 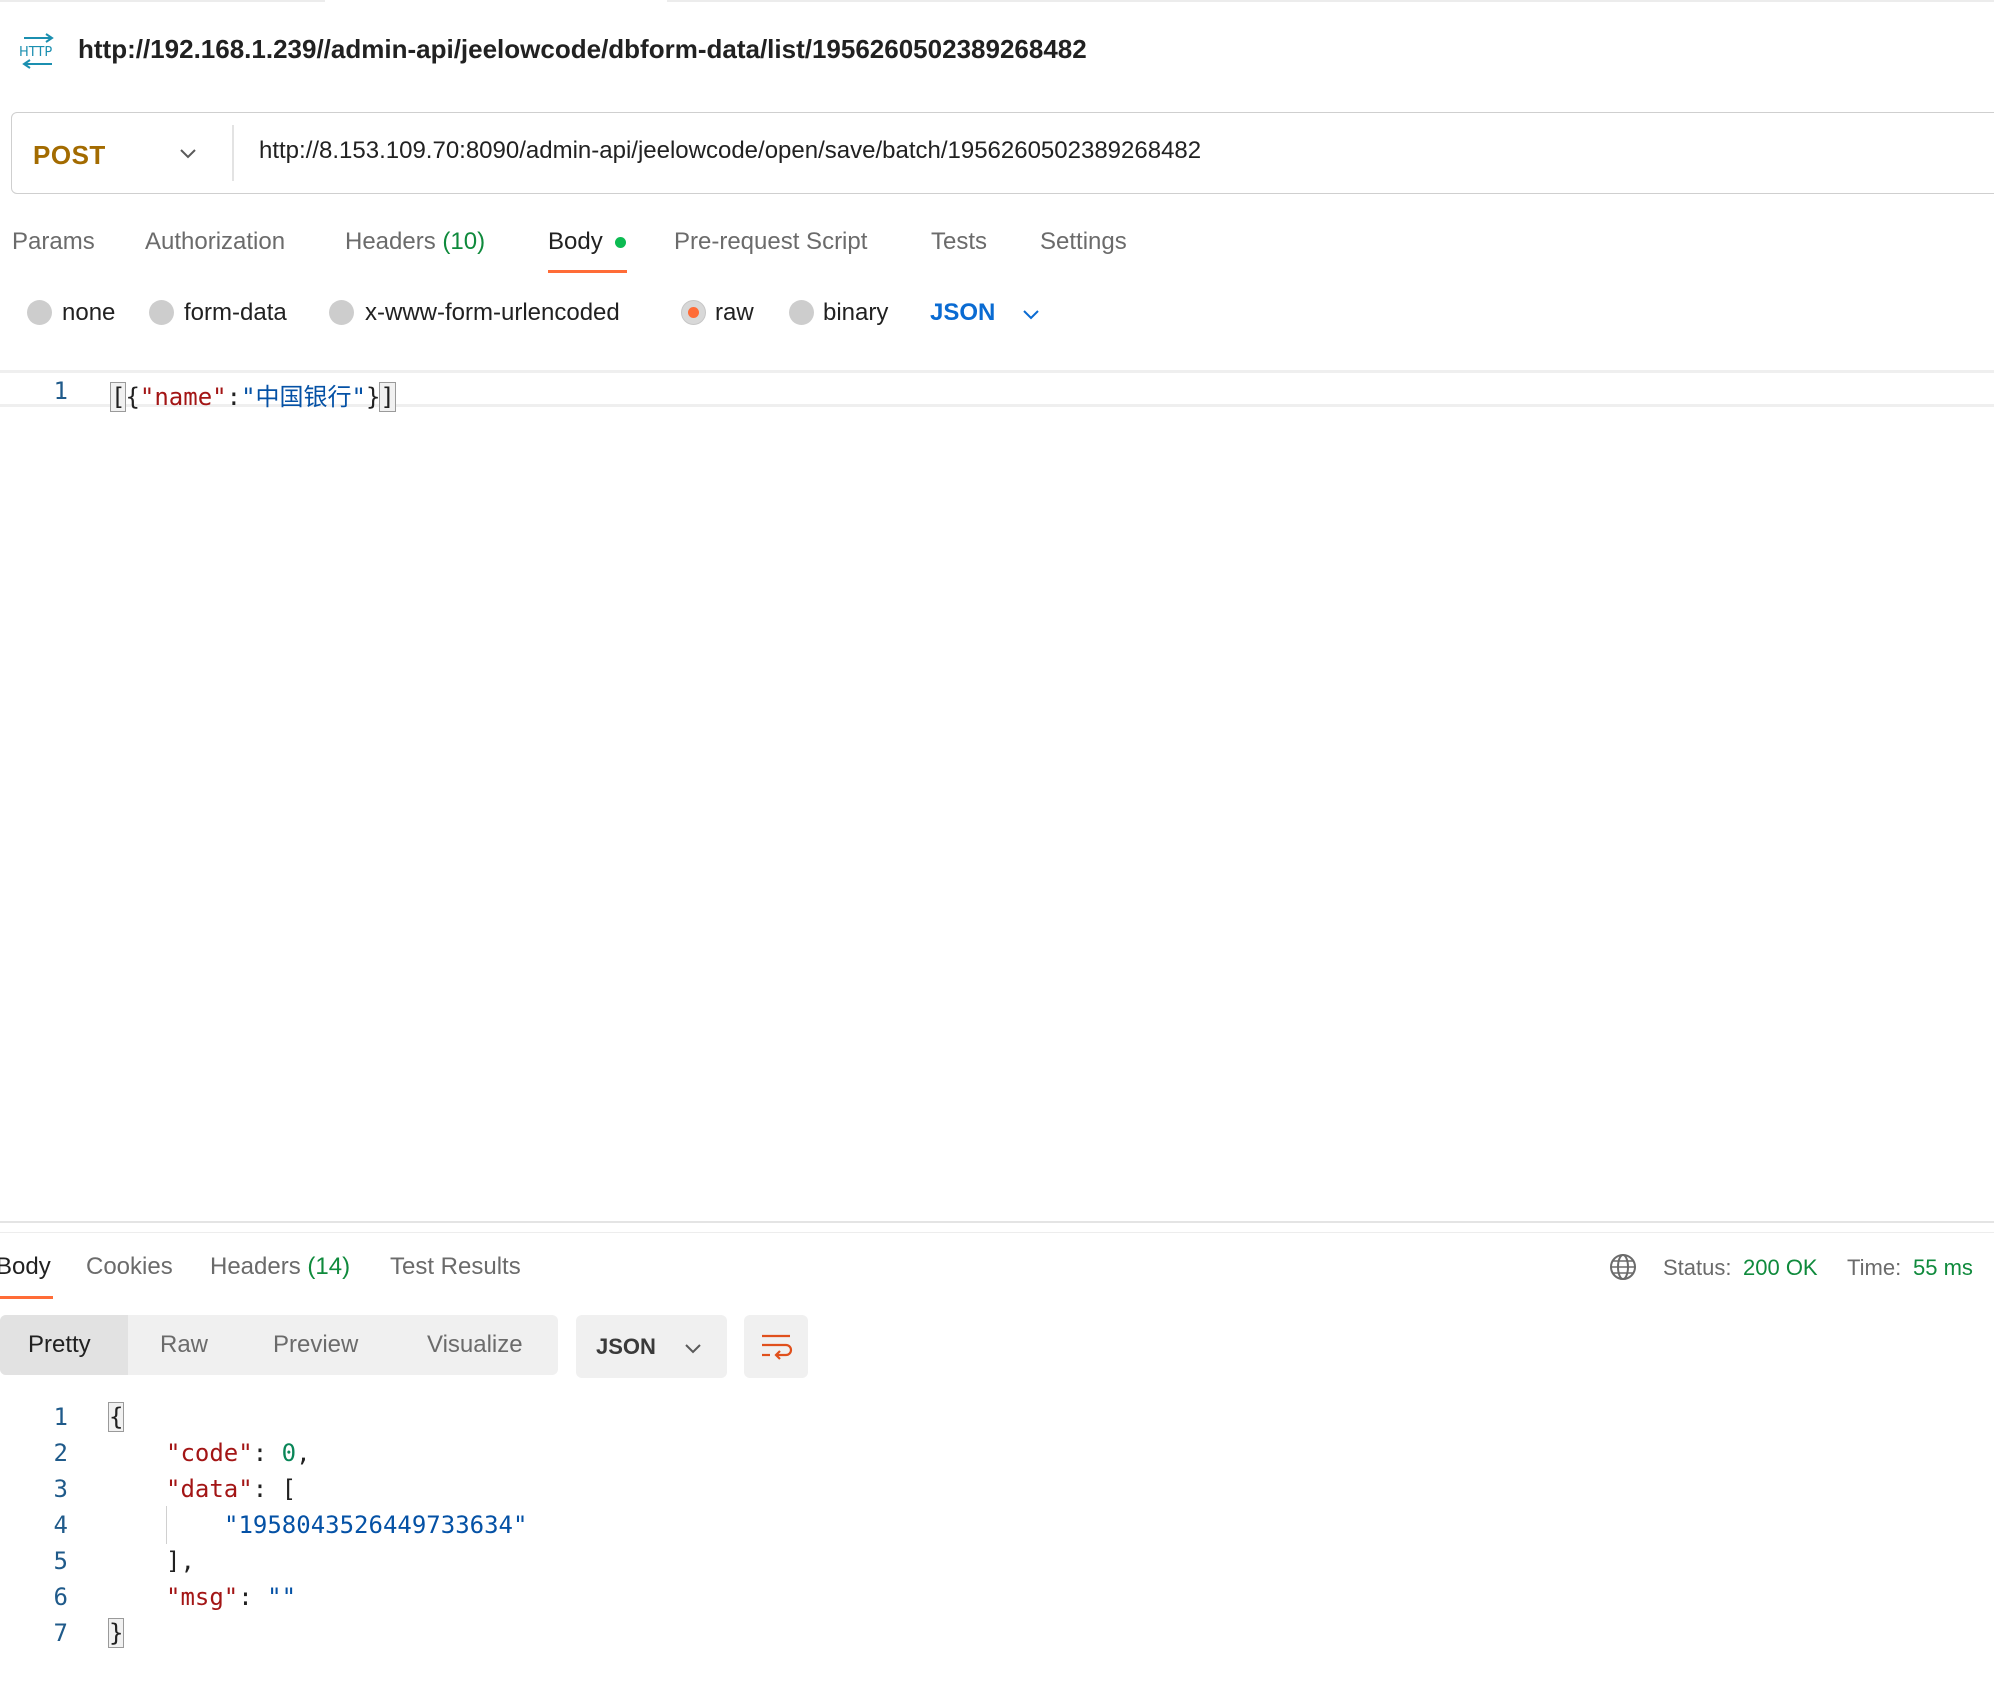 I want to click on body-modified-dot, so click(x=620, y=242).